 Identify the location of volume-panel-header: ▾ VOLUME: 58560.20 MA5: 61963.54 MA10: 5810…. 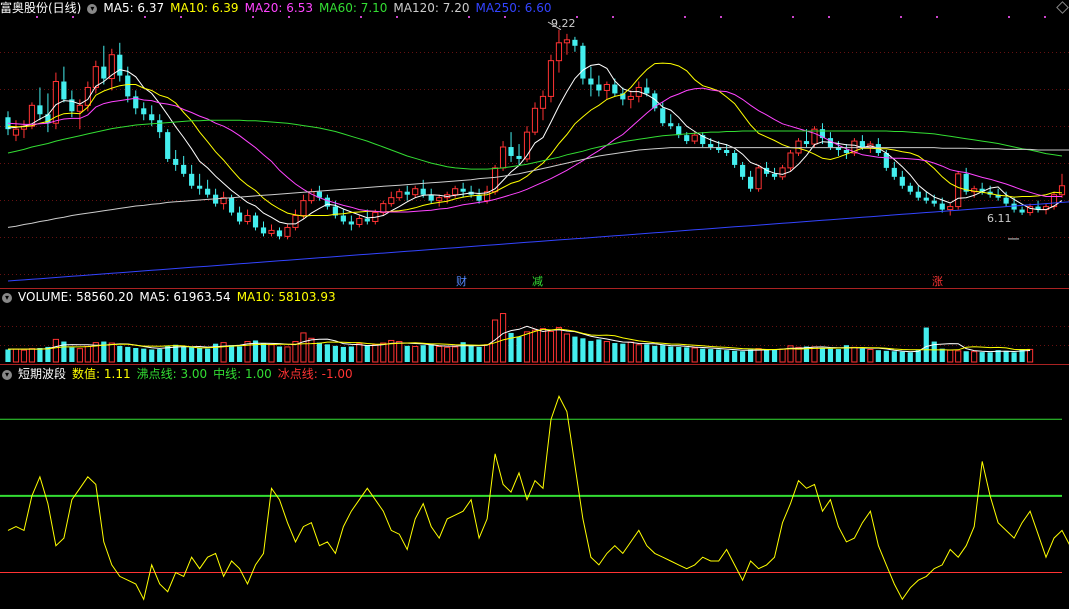
(174, 297).